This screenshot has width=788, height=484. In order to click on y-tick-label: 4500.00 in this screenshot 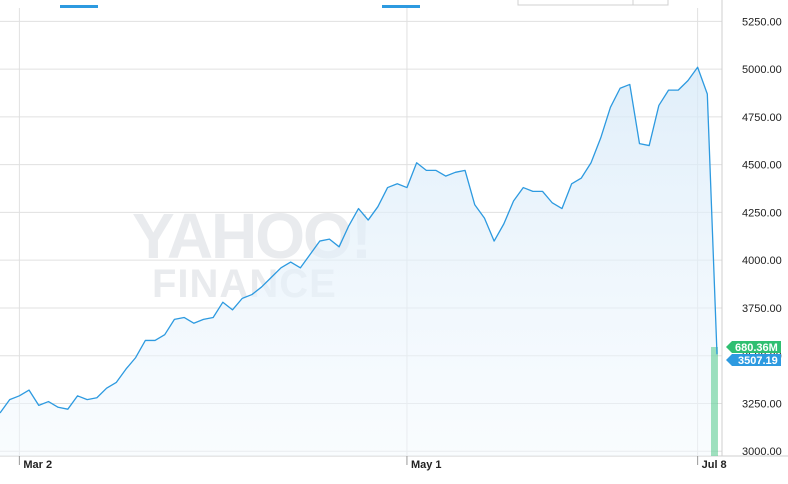, I will do `click(762, 166)`.